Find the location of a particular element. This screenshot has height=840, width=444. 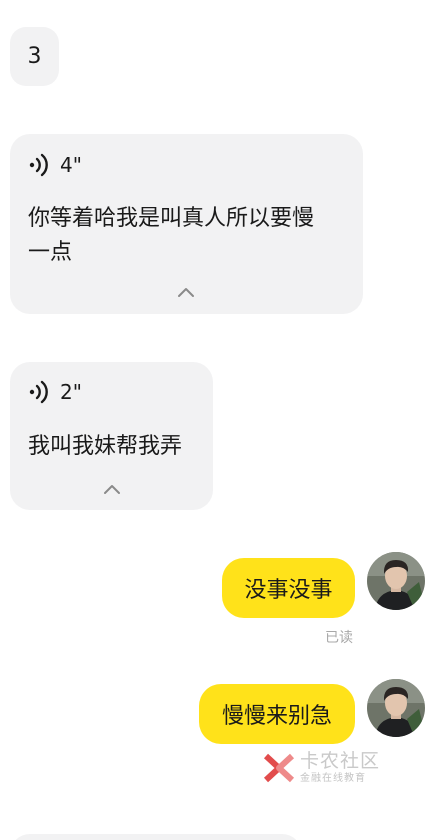

outgoing-text-bubble: 没事没事 is located at coordinates (288, 588).